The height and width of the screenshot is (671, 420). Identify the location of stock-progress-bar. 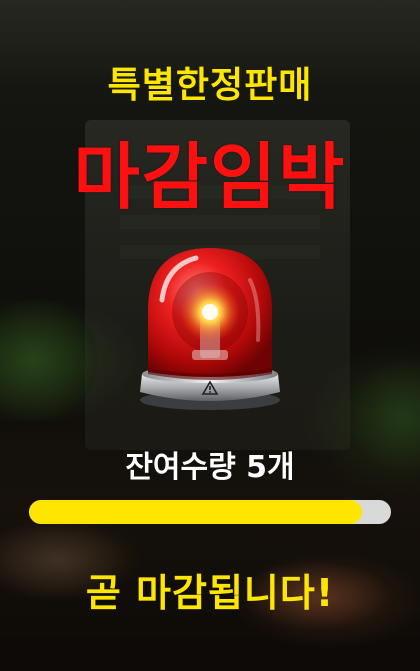
(210, 512).